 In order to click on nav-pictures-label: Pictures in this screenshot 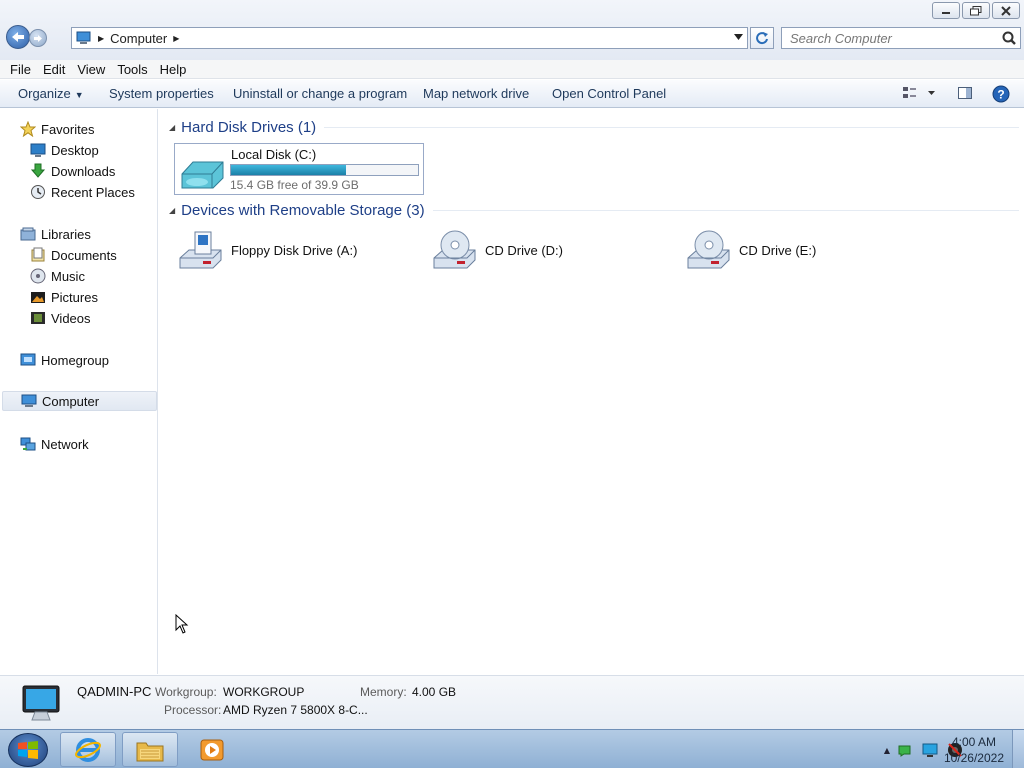, I will do `click(74, 297)`.